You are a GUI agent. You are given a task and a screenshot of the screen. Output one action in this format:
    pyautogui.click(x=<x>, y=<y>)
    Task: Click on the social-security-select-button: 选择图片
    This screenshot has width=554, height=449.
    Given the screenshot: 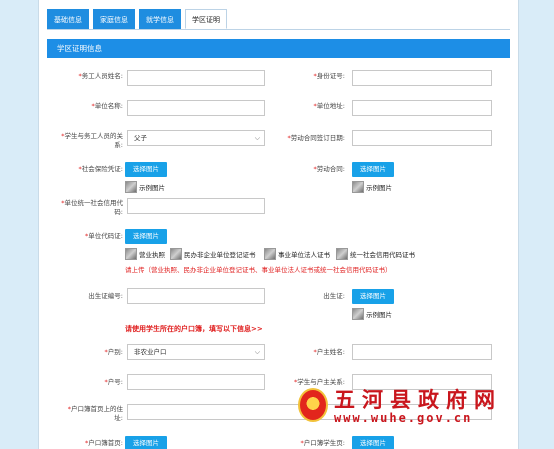 What is the action you would take?
    pyautogui.click(x=146, y=169)
    